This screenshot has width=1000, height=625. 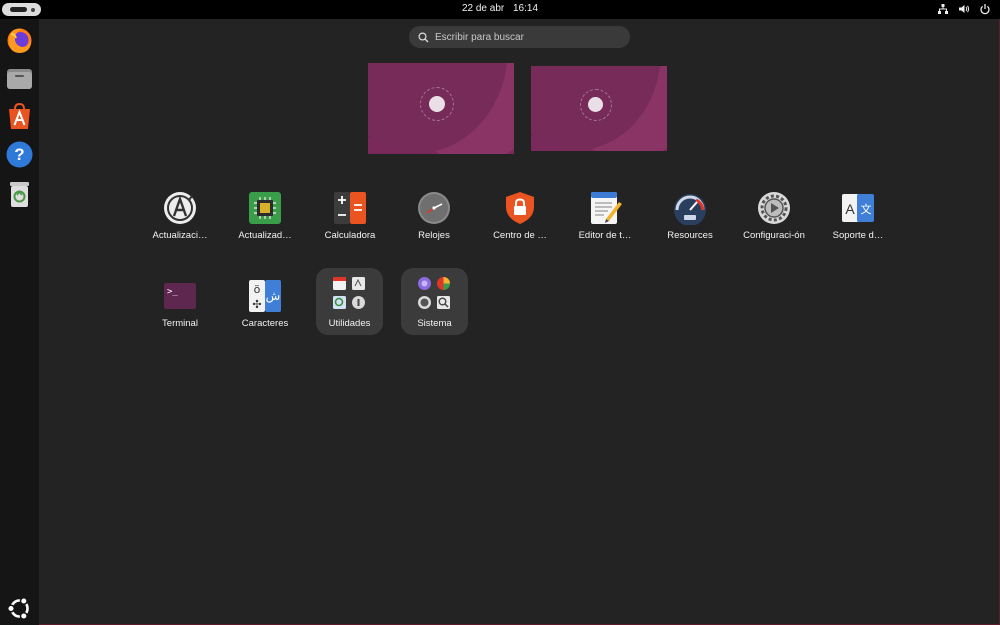 I want to click on search-icon, so click(x=423, y=36).